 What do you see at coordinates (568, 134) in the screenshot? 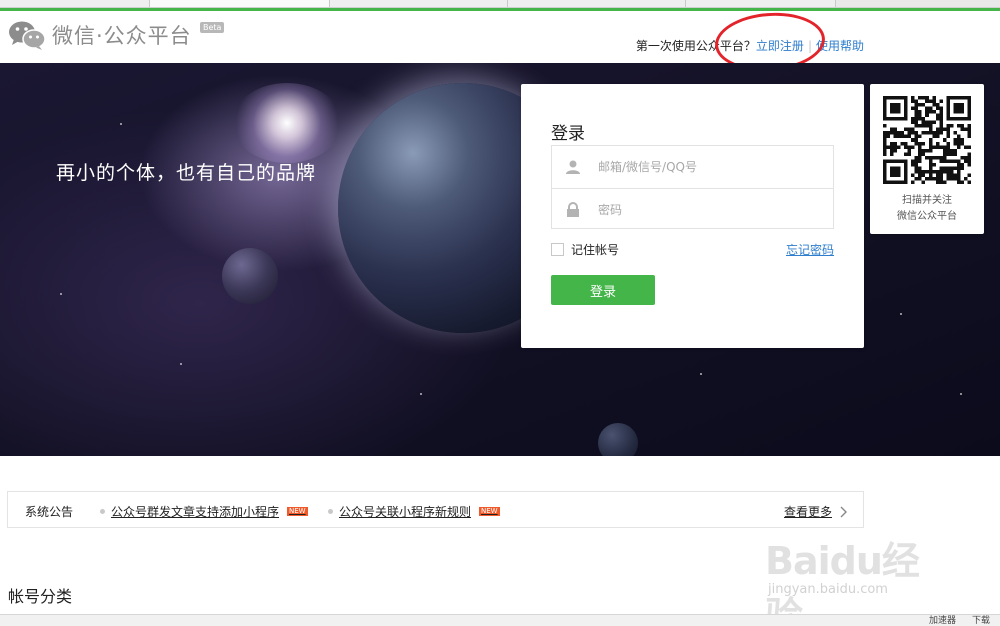
I see `login-title: 登录` at bounding box center [568, 134].